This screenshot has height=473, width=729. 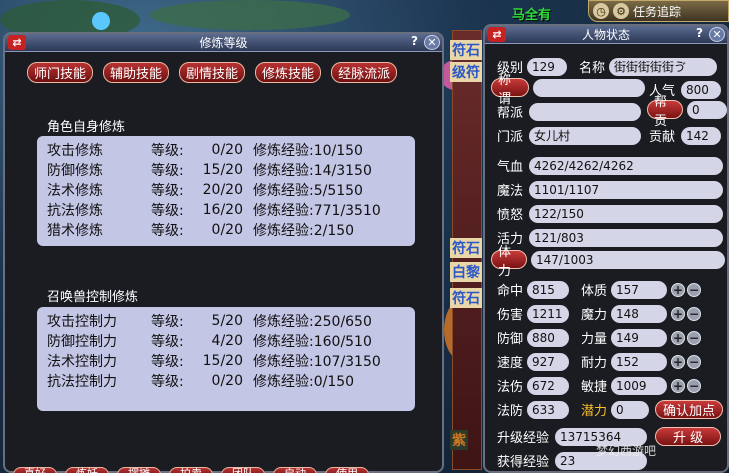 What do you see at coordinates (599, 337) in the screenshot?
I see `stat-row: 防御 880 力量 149 + −` at bounding box center [599, 337].